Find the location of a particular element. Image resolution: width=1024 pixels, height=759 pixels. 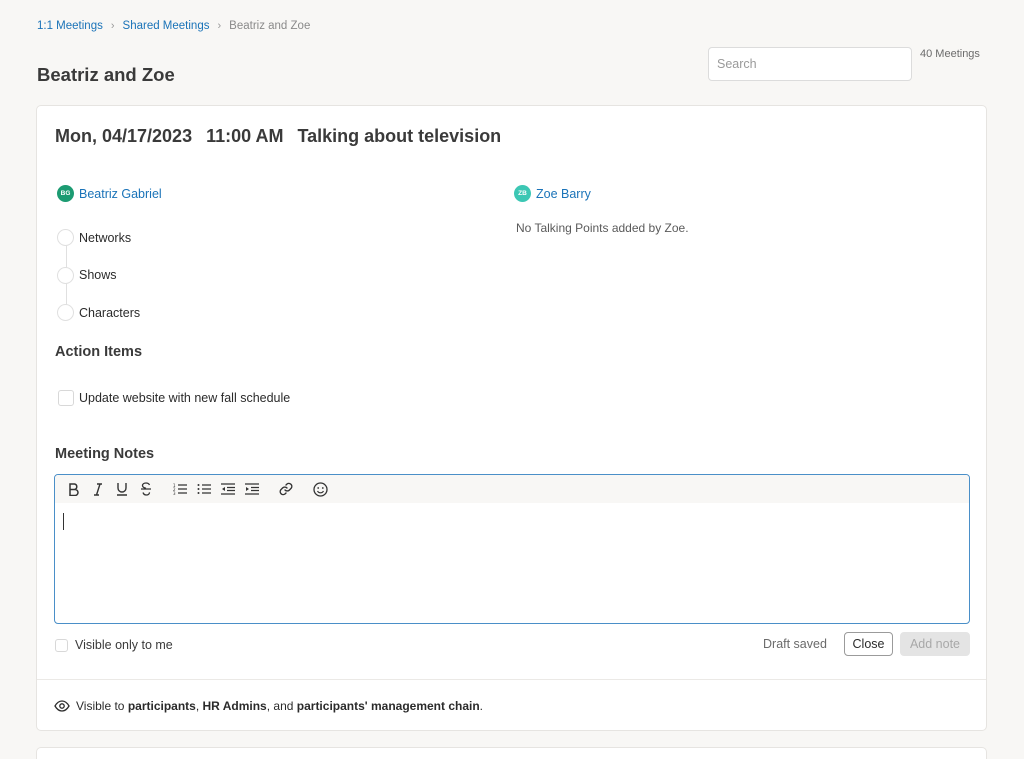

visibility-participants: participants is located at coordinates (161, 705).